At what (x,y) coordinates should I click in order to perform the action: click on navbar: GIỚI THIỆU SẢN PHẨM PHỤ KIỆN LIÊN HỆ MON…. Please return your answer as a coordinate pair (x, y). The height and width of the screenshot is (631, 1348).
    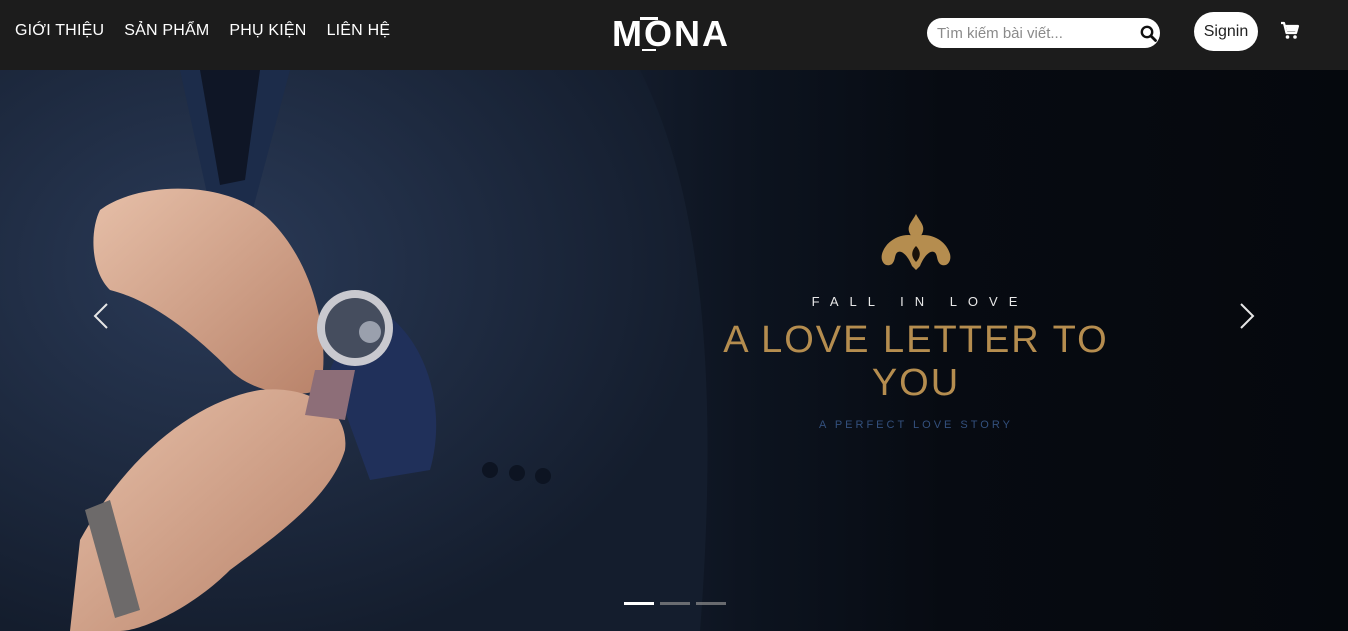
    Looking at the image, I should click on (674, 35).